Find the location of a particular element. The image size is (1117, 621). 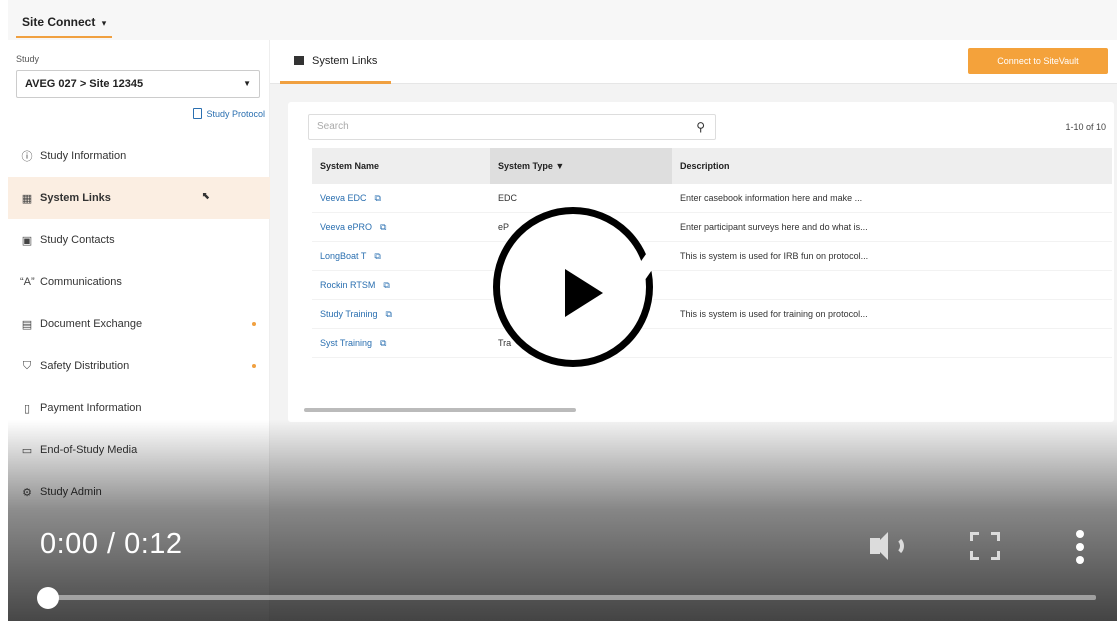

search-icon: ⚲ is located at coordinates (700, 127).